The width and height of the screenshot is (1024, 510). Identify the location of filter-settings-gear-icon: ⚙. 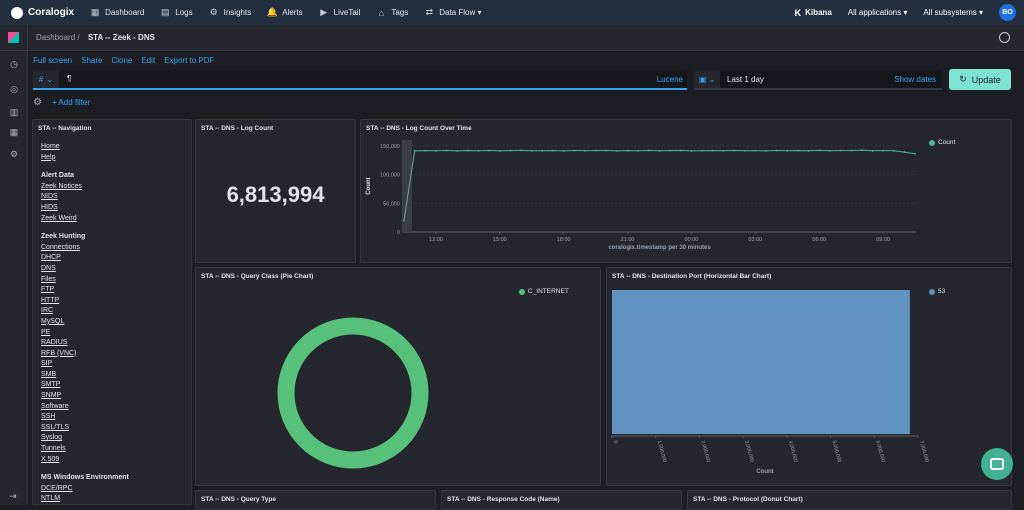
(37, 102).